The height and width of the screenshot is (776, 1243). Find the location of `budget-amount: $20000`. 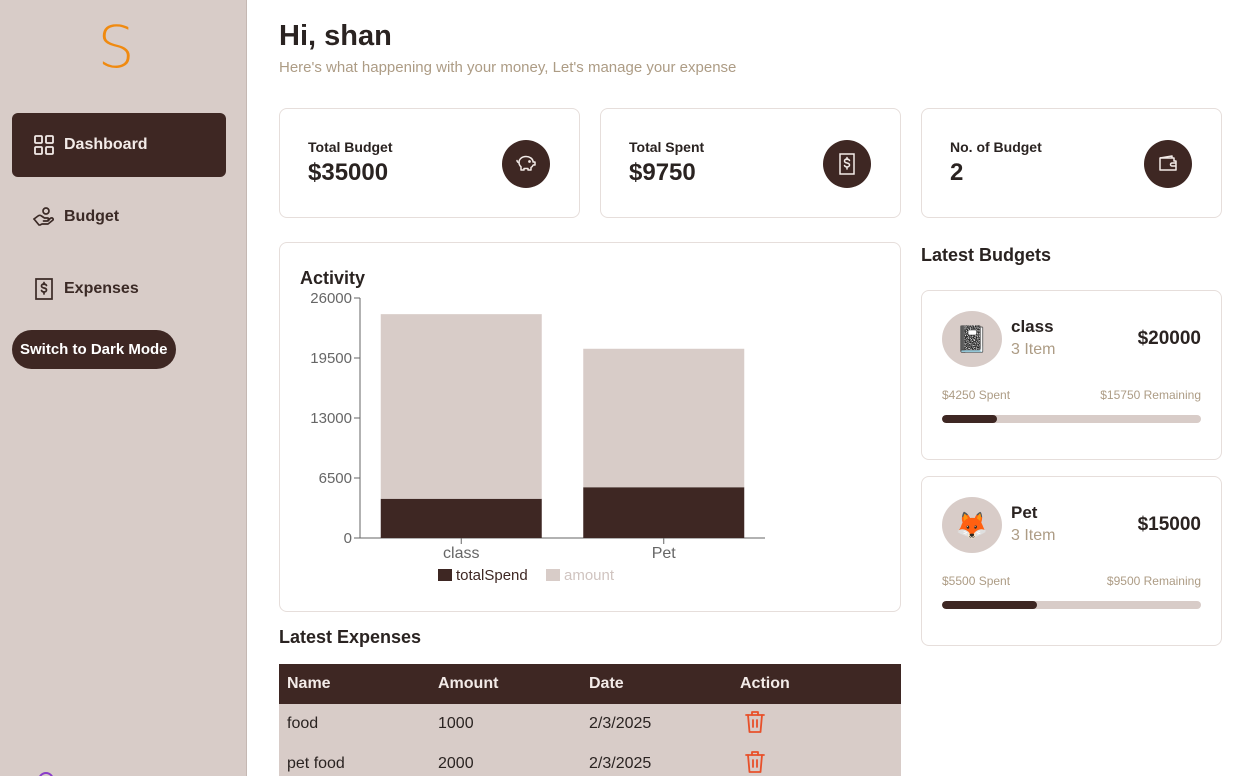

budget-amount: $20000 is located at coordinates (1169, 338).